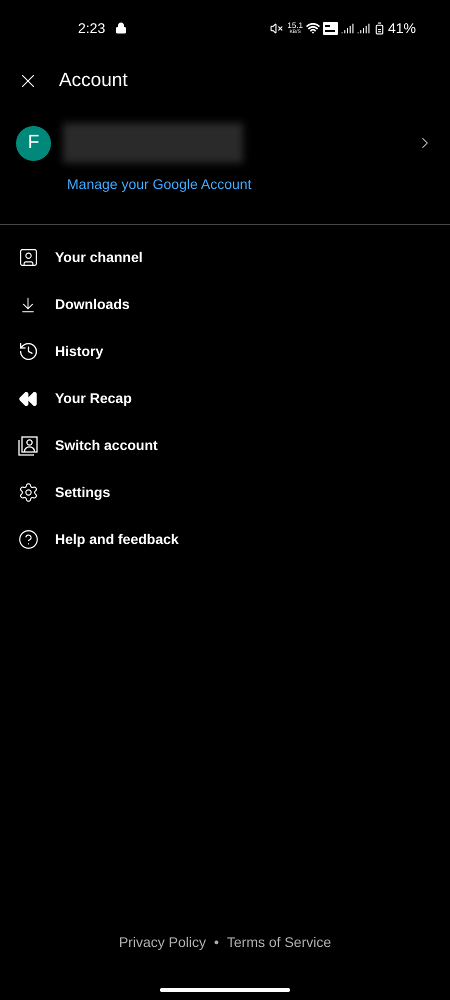  I want to click on menu-item: Downloads, so click(225, 304).